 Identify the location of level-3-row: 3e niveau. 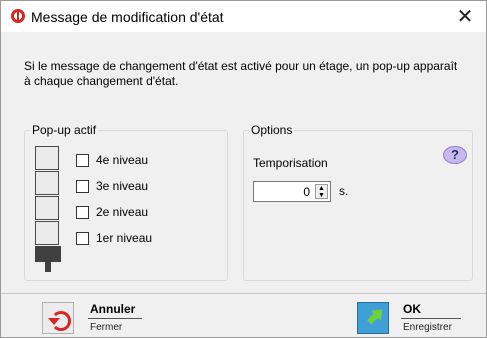
(112, 186).